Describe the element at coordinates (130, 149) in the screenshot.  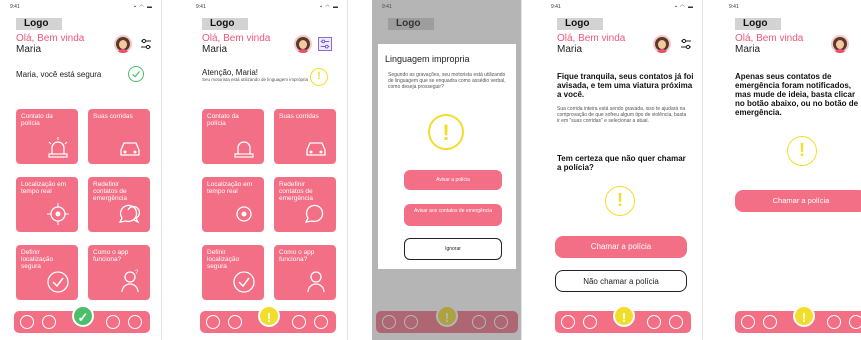
I see `car-icon` at that location.